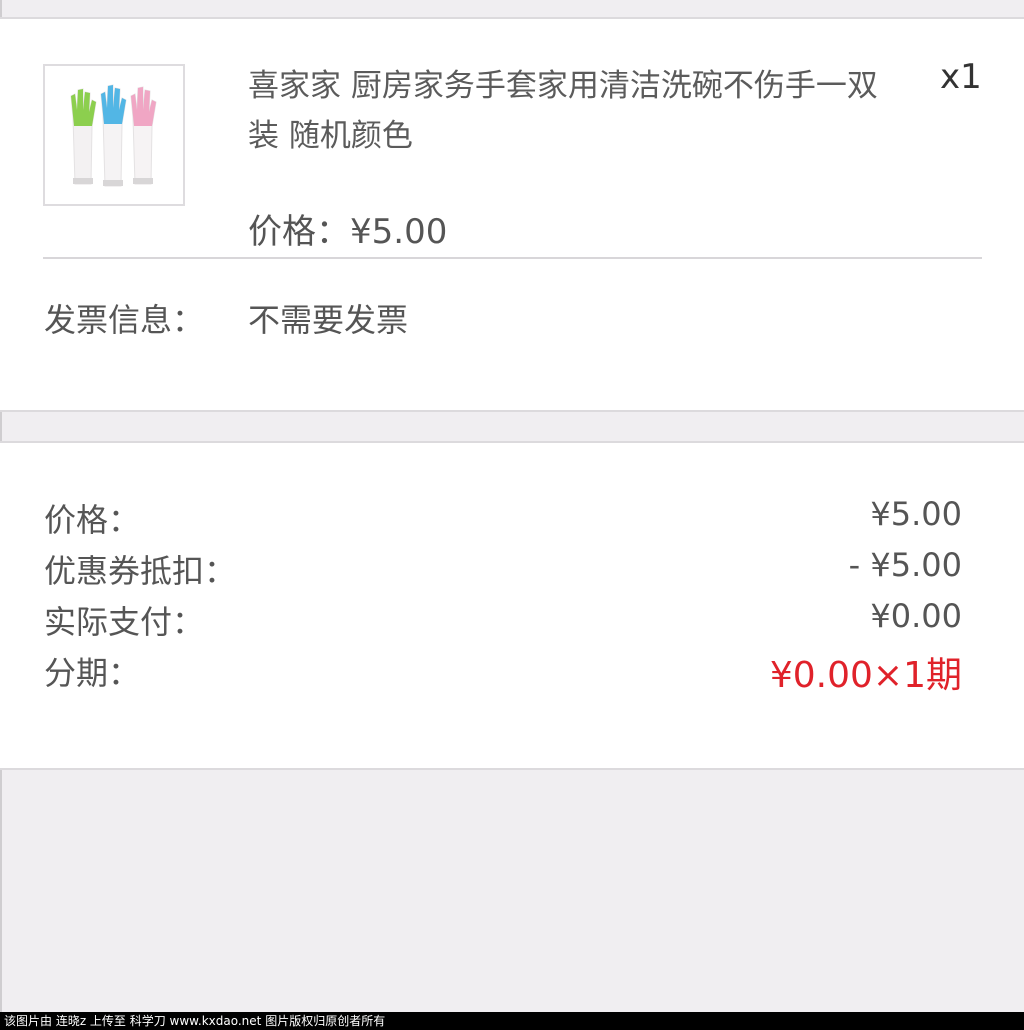  What do you see at coordinates (124, 622) in the screenshot?
I see `summary-label: 实际支付：` at bounding box center [124, 622].